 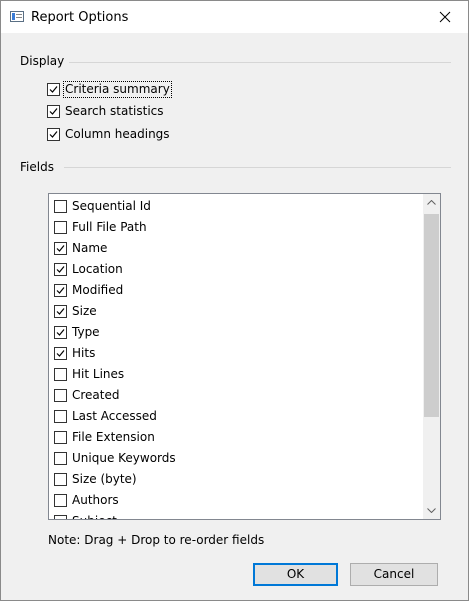 I want to click on field-item: Full File Path, so click(x=100, y=227).